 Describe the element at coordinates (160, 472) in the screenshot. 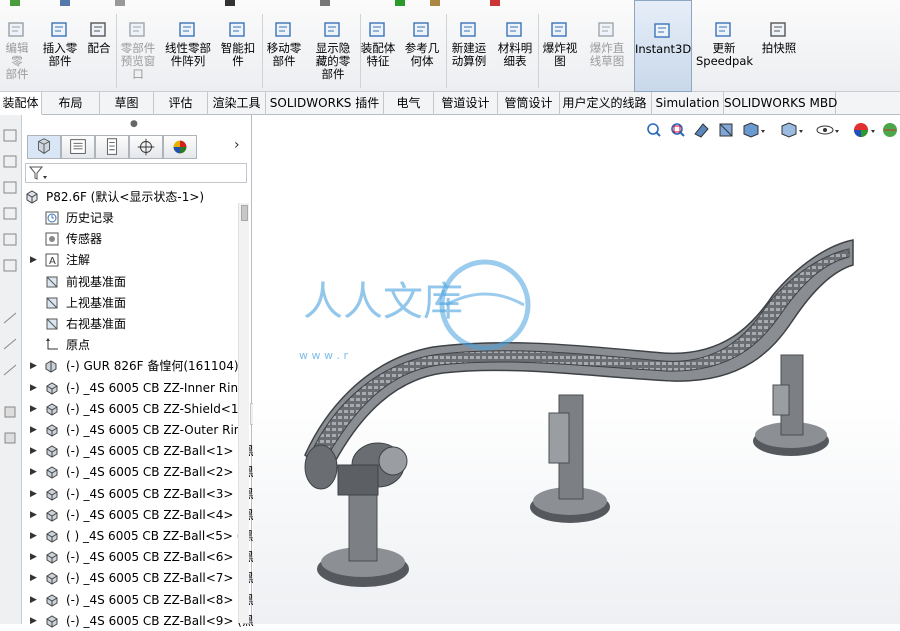

I see `tree-item-label: (-) _4S 6005 CB ZZ-Ball<2> (黑` at that location.